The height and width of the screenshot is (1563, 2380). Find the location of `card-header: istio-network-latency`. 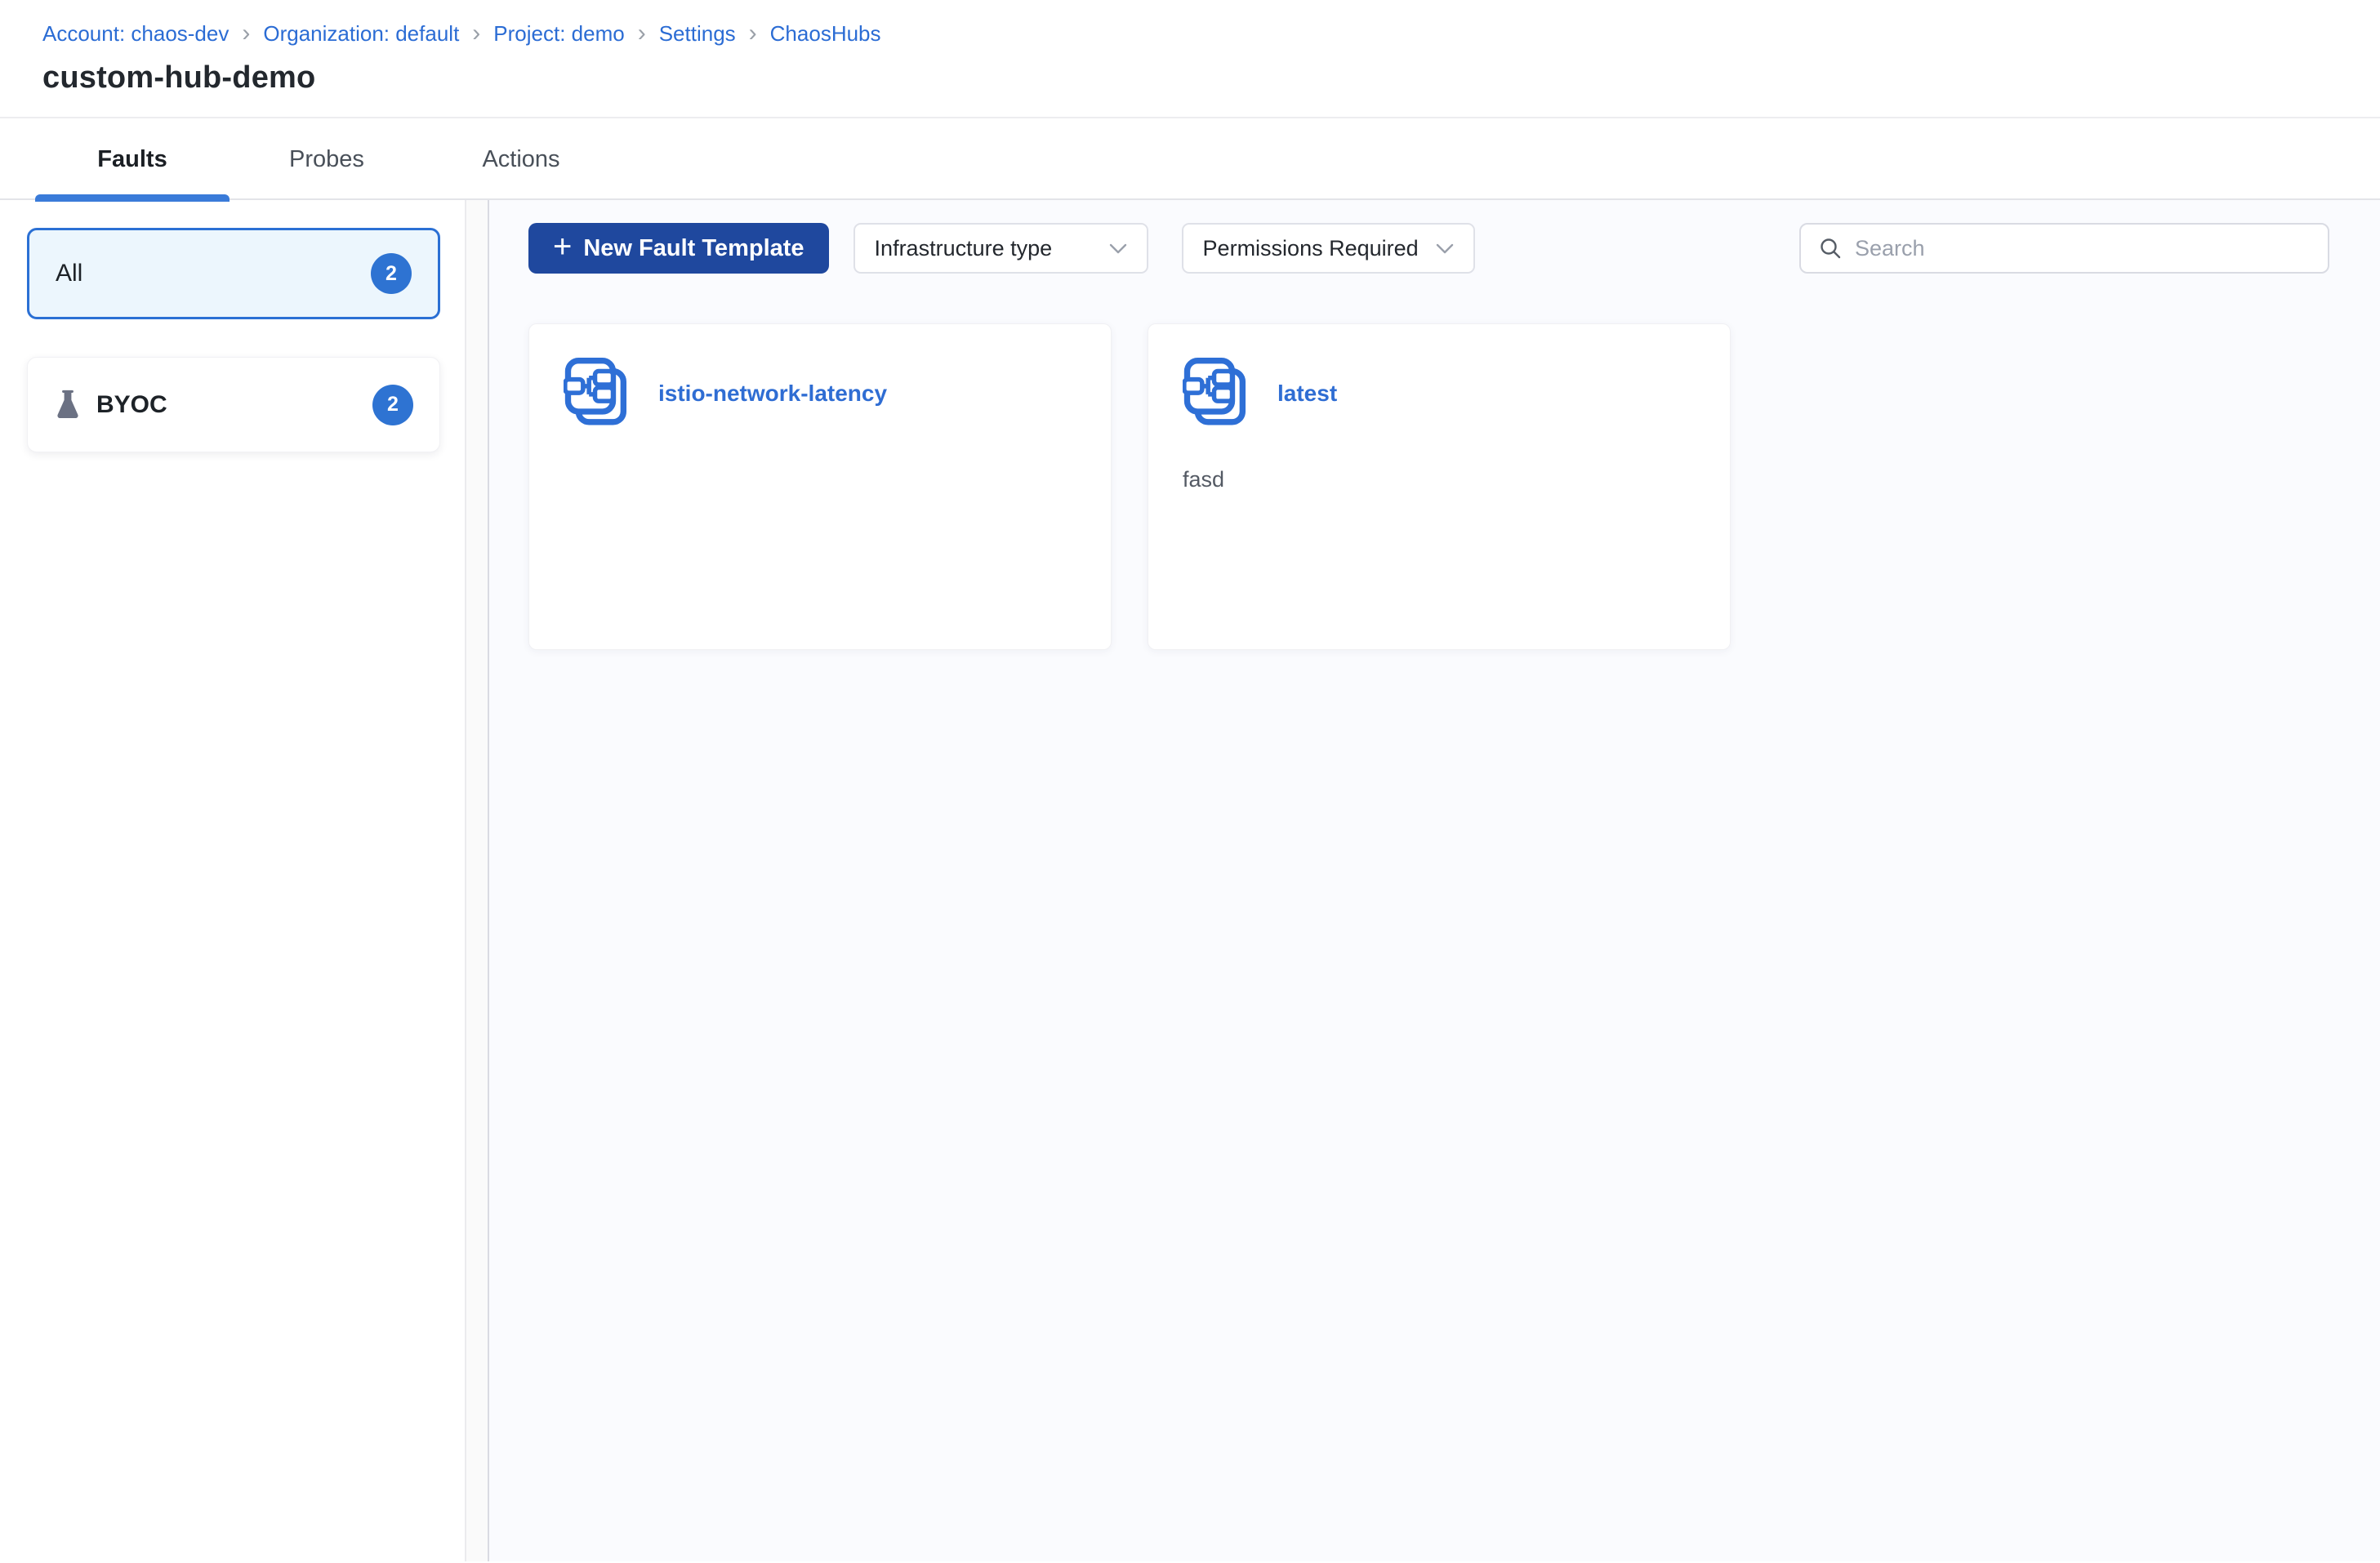

card-header: istio-network-latency is located at coordinates (820, 394).